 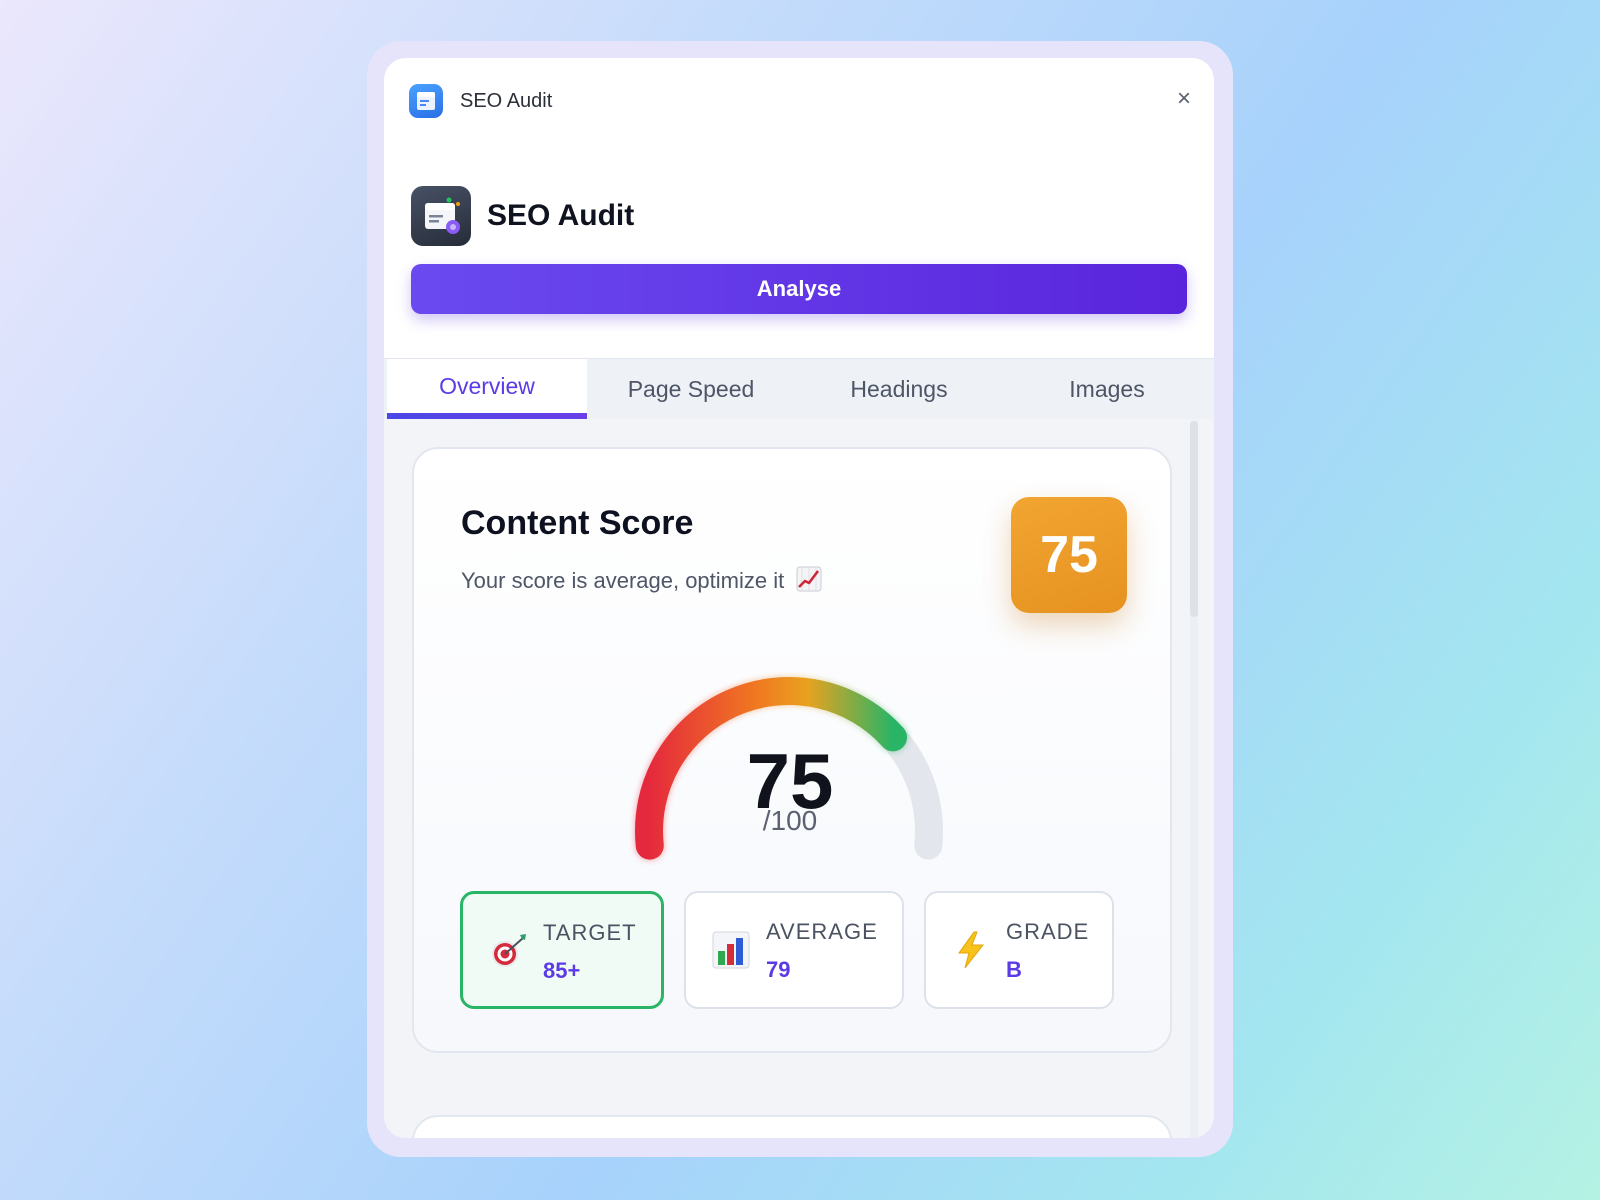 I want to click on tab-label: Overview, so click(x=487, y=386).